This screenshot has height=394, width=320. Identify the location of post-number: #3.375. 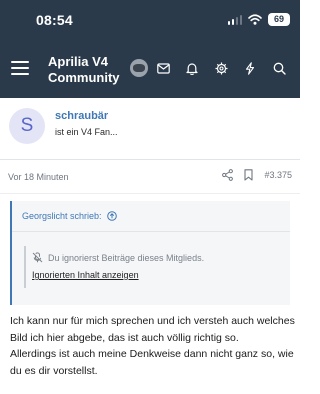
(278, 175).